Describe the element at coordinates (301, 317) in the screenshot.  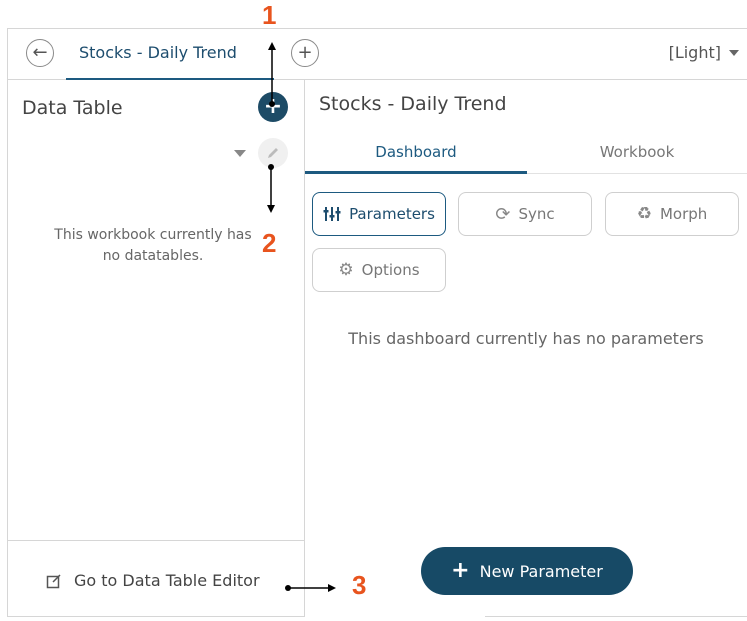
I see `annotation-arrows` at that location.